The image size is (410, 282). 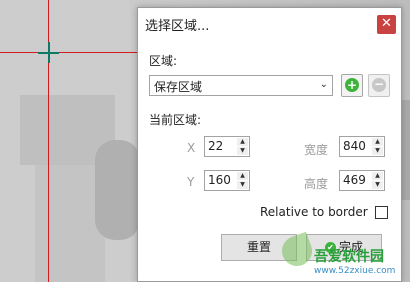 What do you see at coordinates (117, 190) in the screenshot?
I see `background-figure` at bounding box center [117, 190].